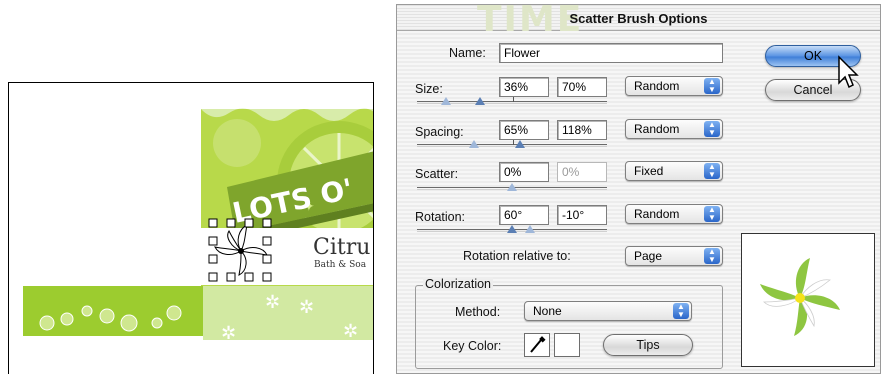 This screenshot has height=374, width=881. I want to click on flower-preview-image, so click(800, 297).